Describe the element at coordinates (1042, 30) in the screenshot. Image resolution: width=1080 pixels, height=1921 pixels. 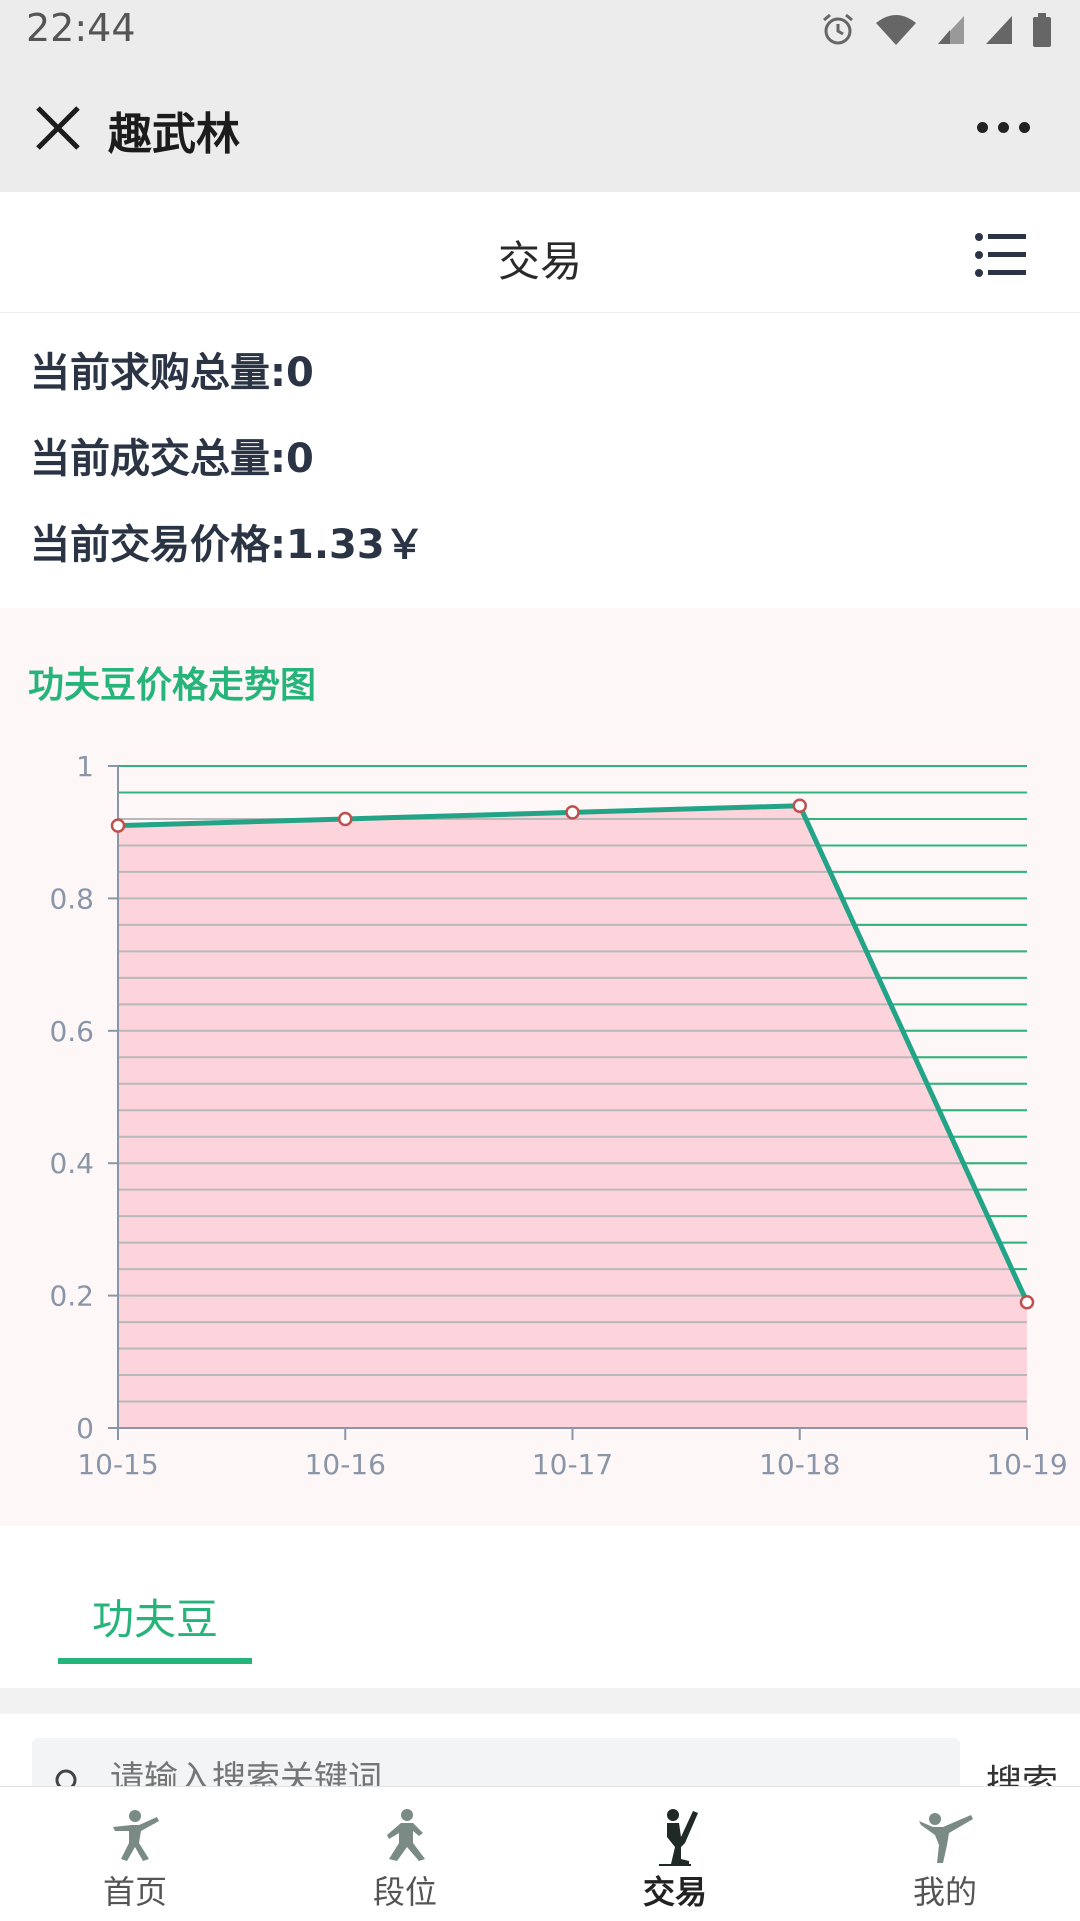
I see `battery-icon` at that location.